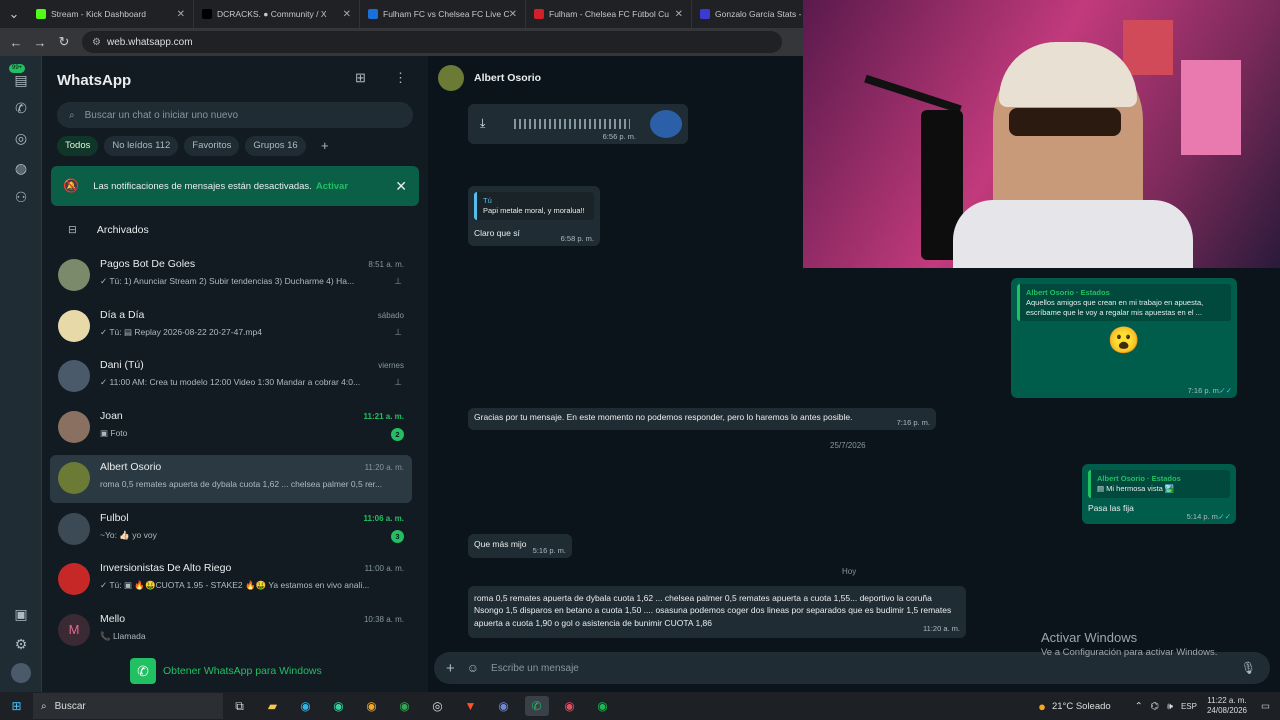  What do you see at coordinates (21, 138) in the screenshot?
I see `status-icon: ◎` at bounding box center [21, 138].